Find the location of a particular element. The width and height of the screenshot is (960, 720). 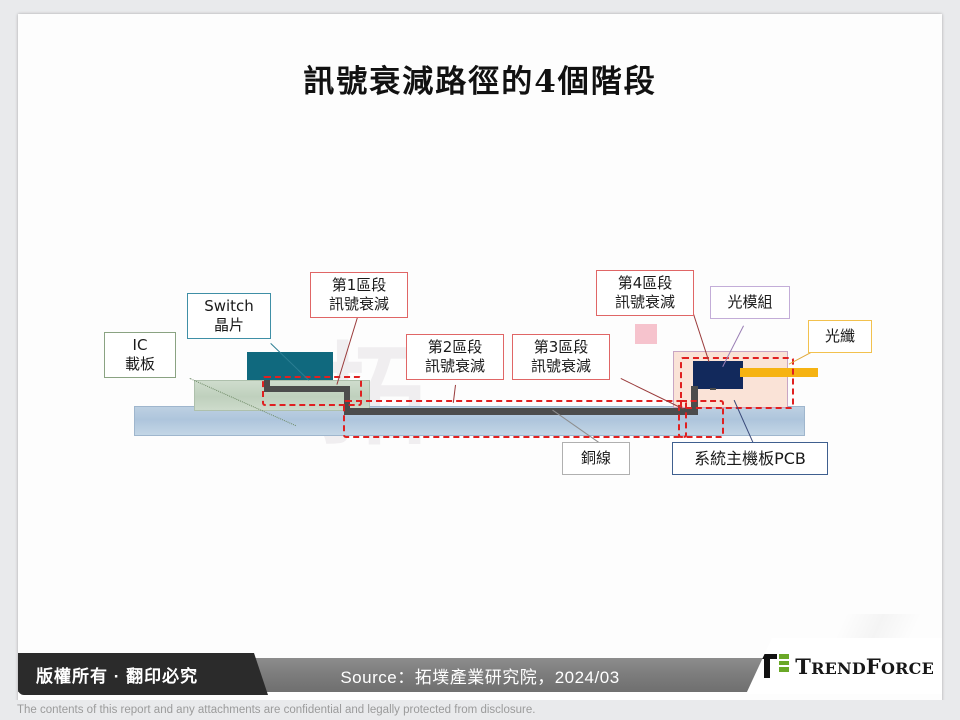

logo-f: F is located at coordinates (873, 666).